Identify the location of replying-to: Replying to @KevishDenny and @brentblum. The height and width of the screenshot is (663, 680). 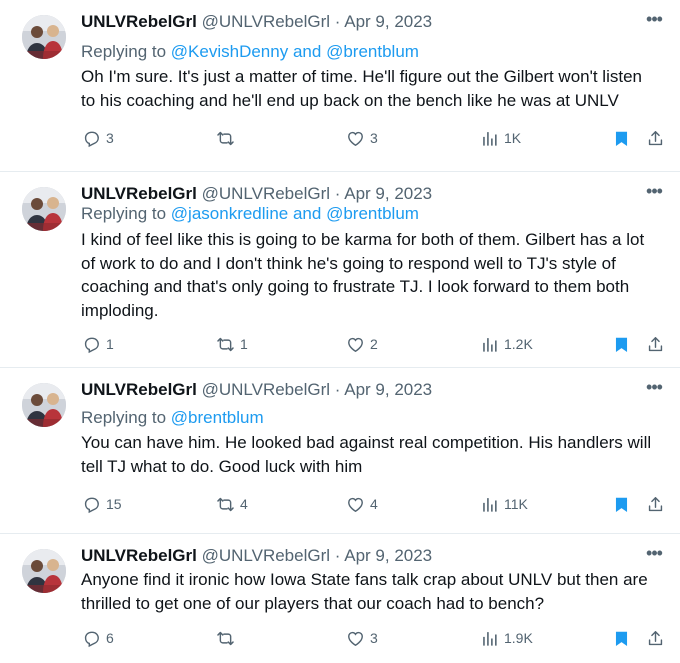
(250, 52).